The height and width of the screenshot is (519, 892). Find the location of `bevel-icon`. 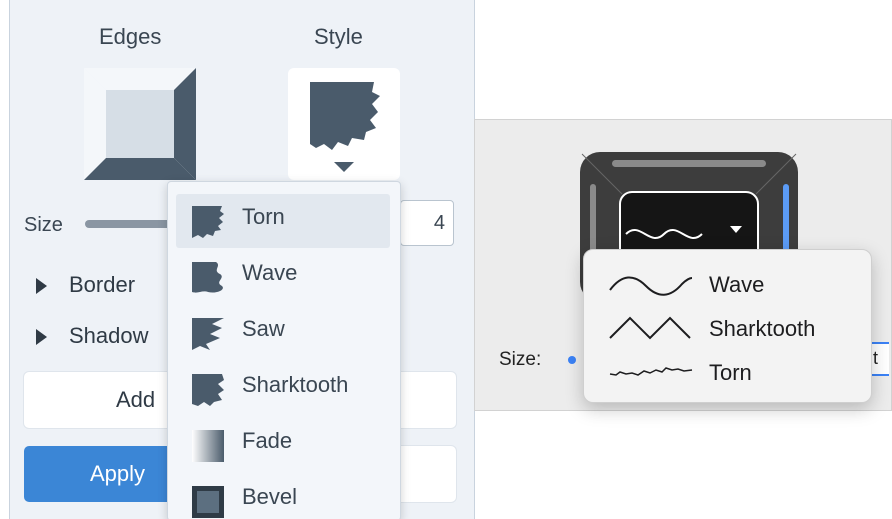

bevel-icon is located at coordinates (208, 502).